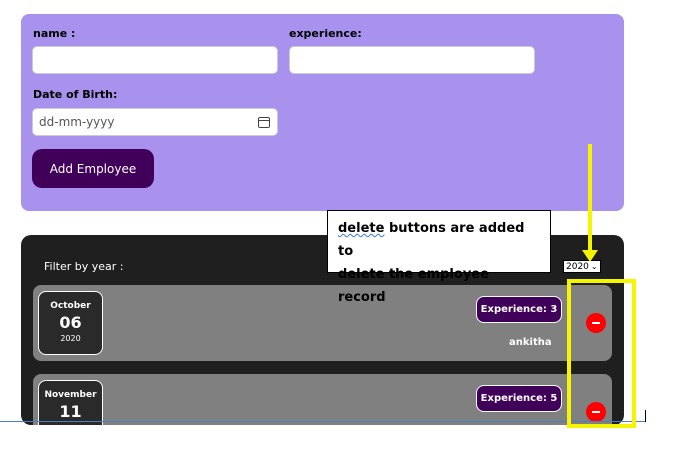 The width and height of the screenshot is (691, 451). I want to click on annotation-arrow-shaft, so click(590, 198).